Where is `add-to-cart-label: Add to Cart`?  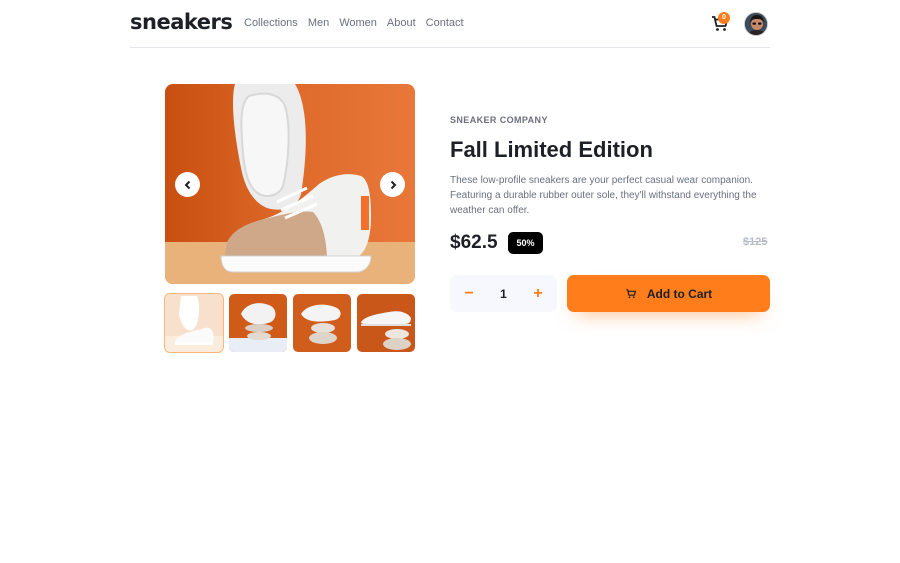
add-to-cart-label: Add to Cart is located at coordinates (679, 293).